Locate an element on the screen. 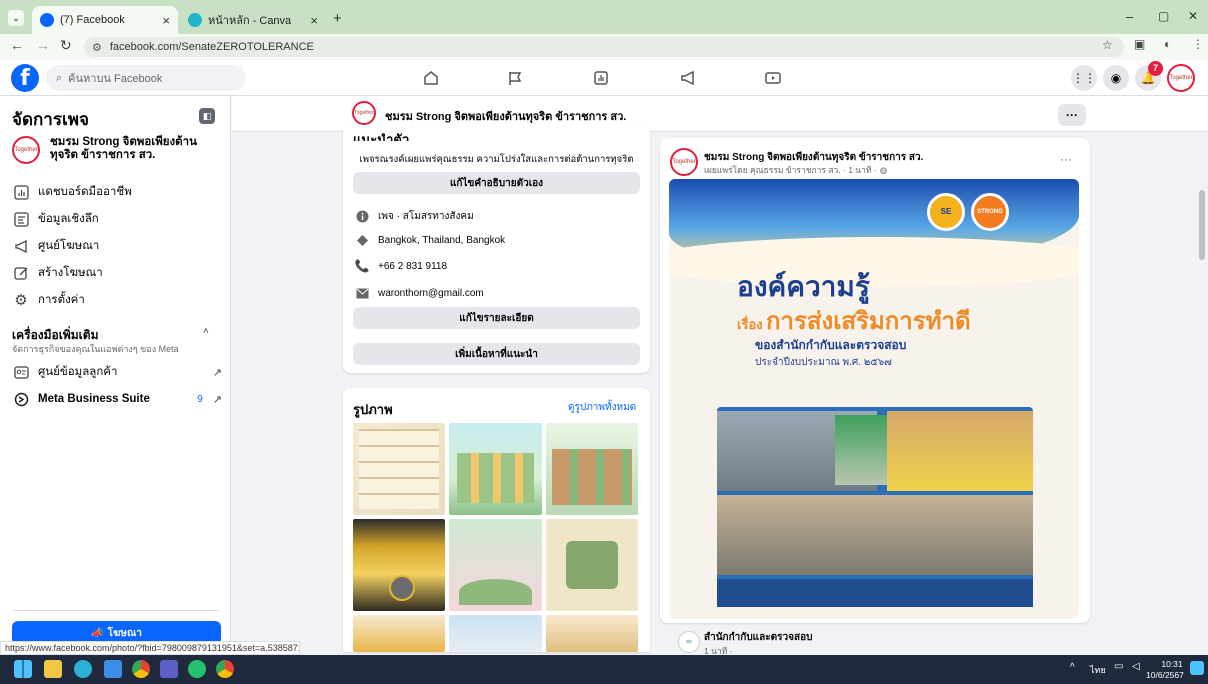  megaphone-icon is located at coordinates (21, 246).